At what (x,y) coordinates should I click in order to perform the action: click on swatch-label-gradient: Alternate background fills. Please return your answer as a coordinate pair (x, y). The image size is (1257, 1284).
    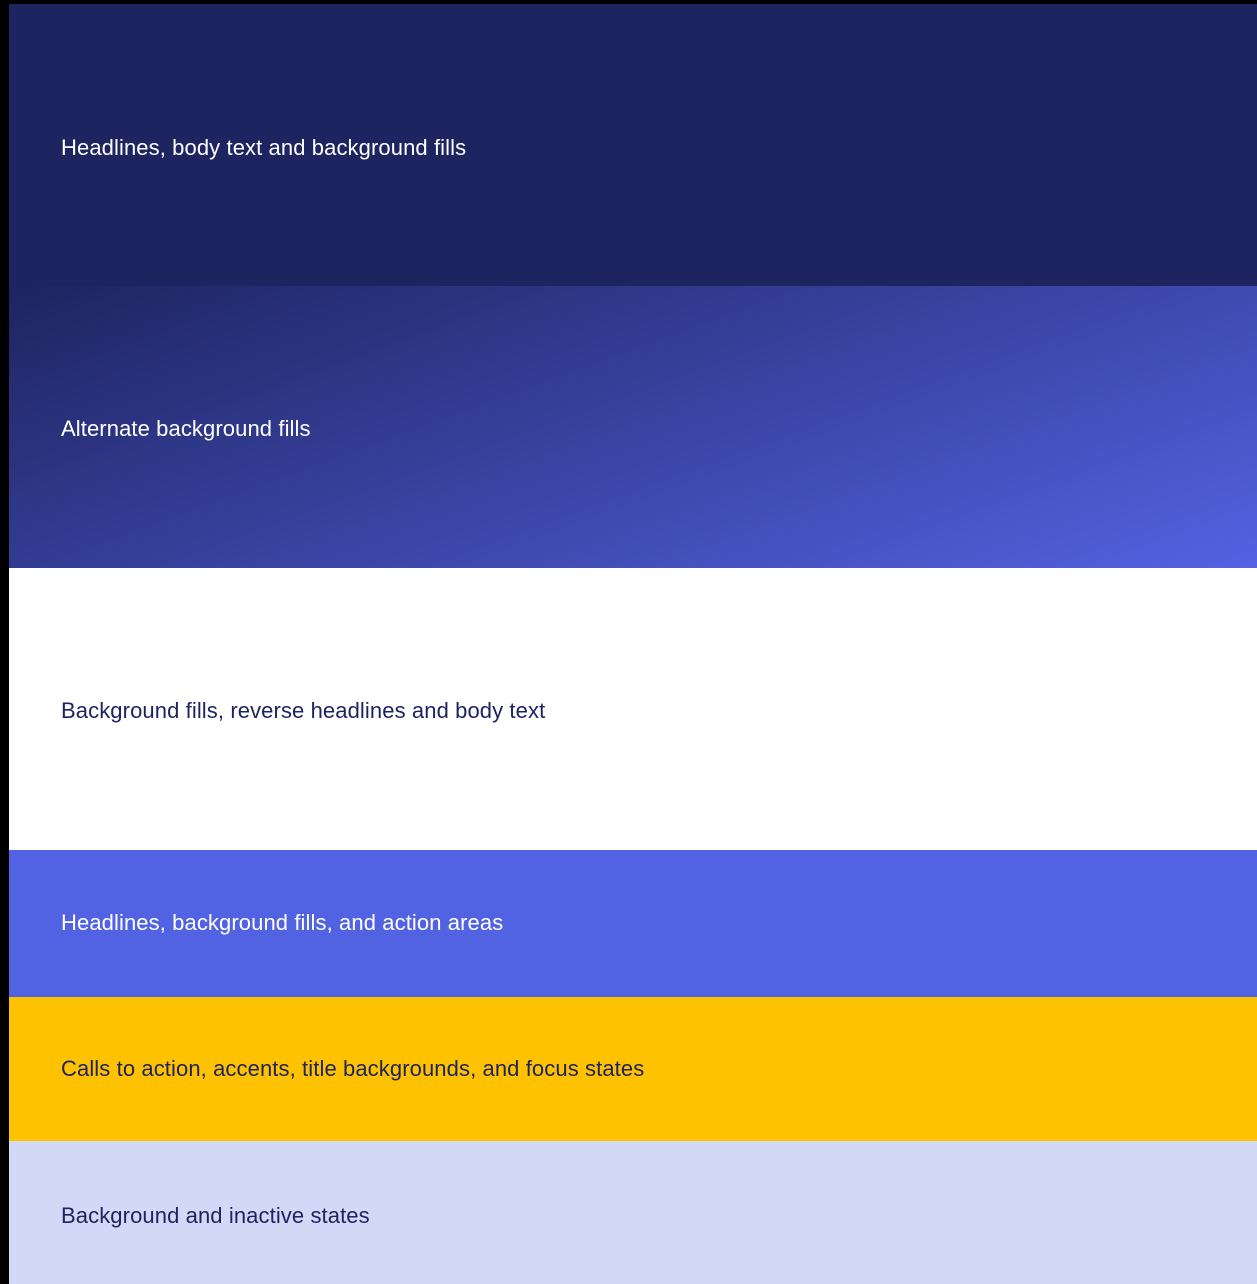
    Looking at the image, I should click on (186, 428).